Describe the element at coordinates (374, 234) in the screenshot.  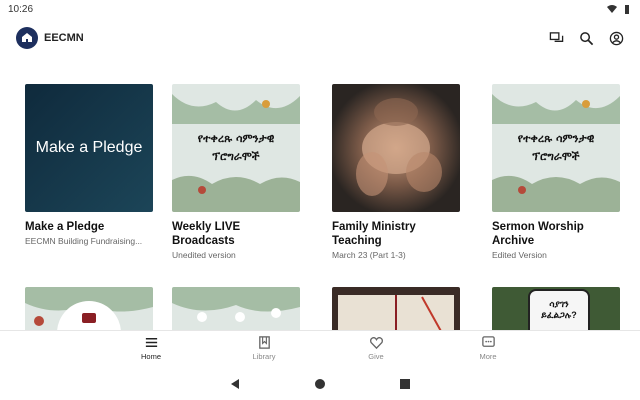
I see `card-title: Family Ministry Teaching` at that location.